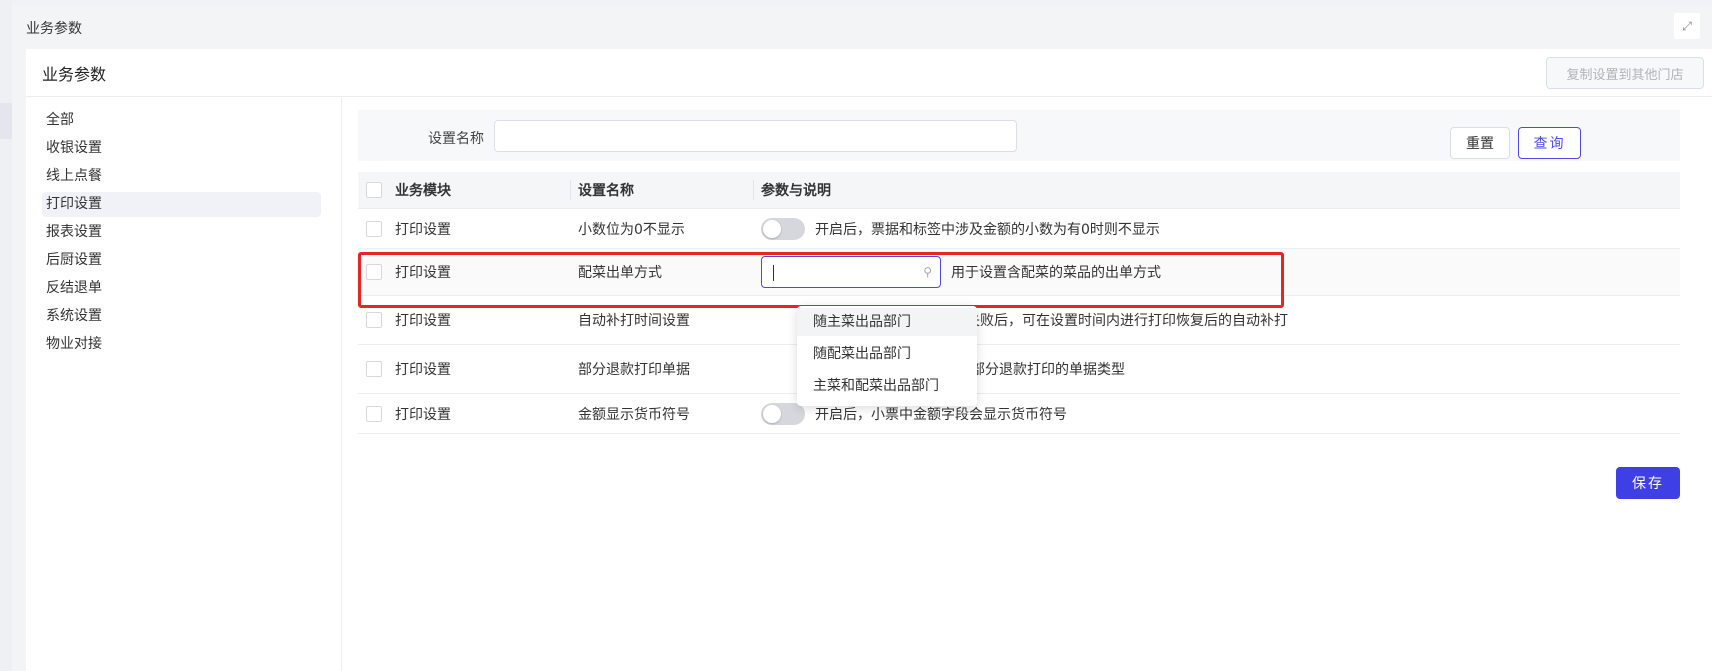 Image resolution: width=1712 pixels, height=671 pixels. I want to click on dropdown-option: 主菜和配菜出品部门, so click(887, 386).